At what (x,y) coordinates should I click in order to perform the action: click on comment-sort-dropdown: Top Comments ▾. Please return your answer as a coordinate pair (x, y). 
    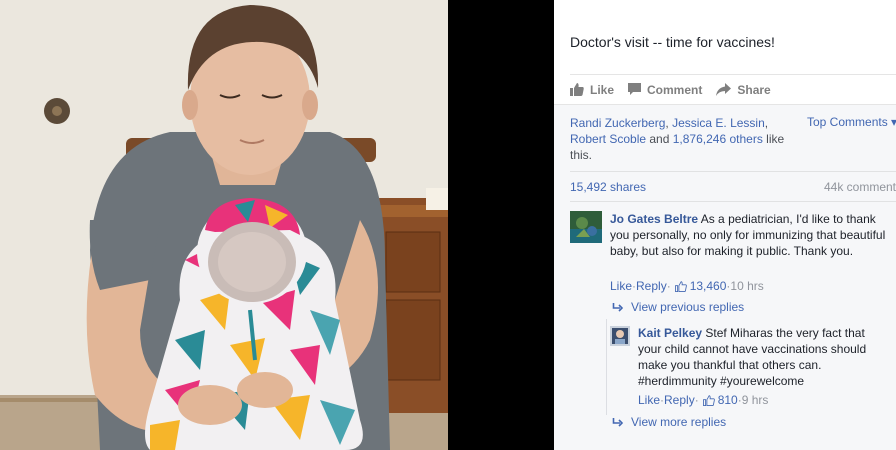
    Looking at the image, I should click on (851, 122).